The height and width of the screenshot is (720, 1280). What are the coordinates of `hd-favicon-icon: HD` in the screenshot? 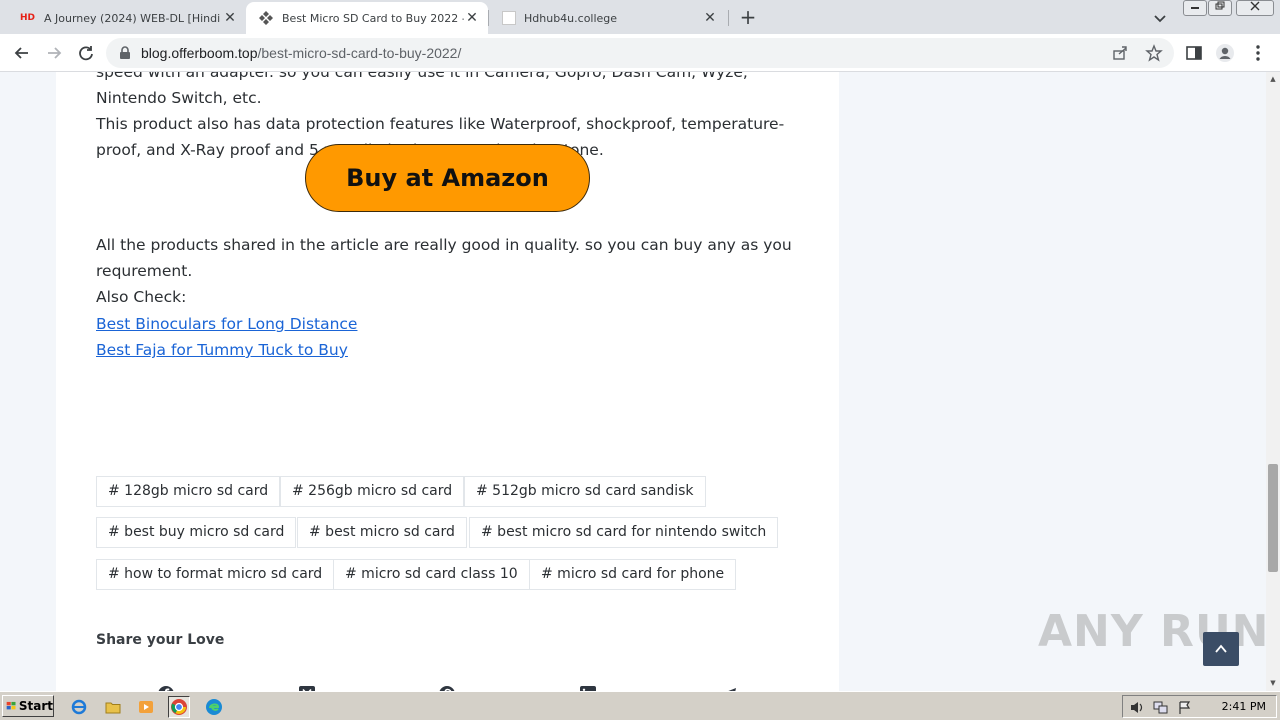 It's located at (28, 18).